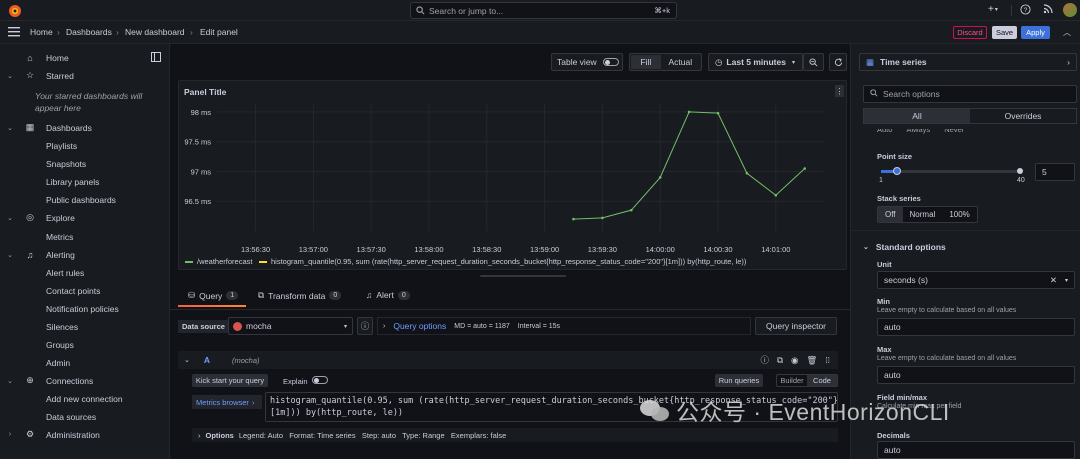 This screenshot has height=459, width=1080. Describe the element at coordinates (66, 164) in the screenshot. I see `sidebar-item-snapshots: Snapshots` at that location.